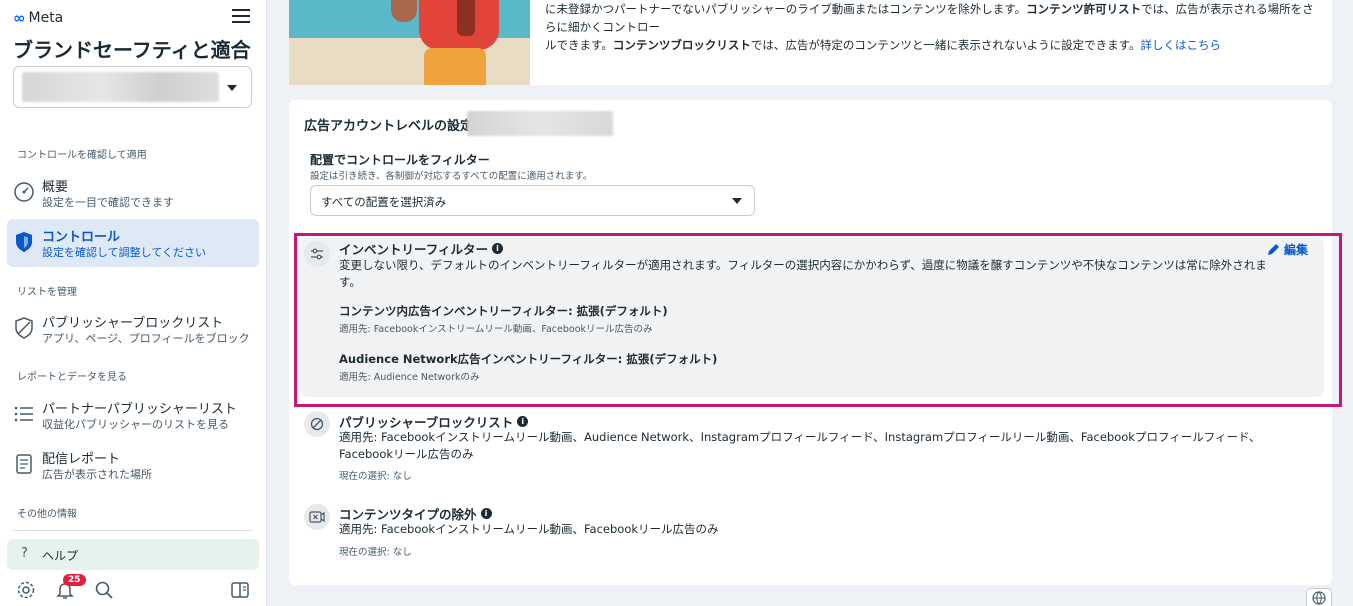 Image resolution: width=1353 pixels, height=606 pixels. I want to click on sidebar-item-partner-list: パートナーパブリッシャーリスト 収益化パブリッシャーのリストを見る, so click(133, 415).